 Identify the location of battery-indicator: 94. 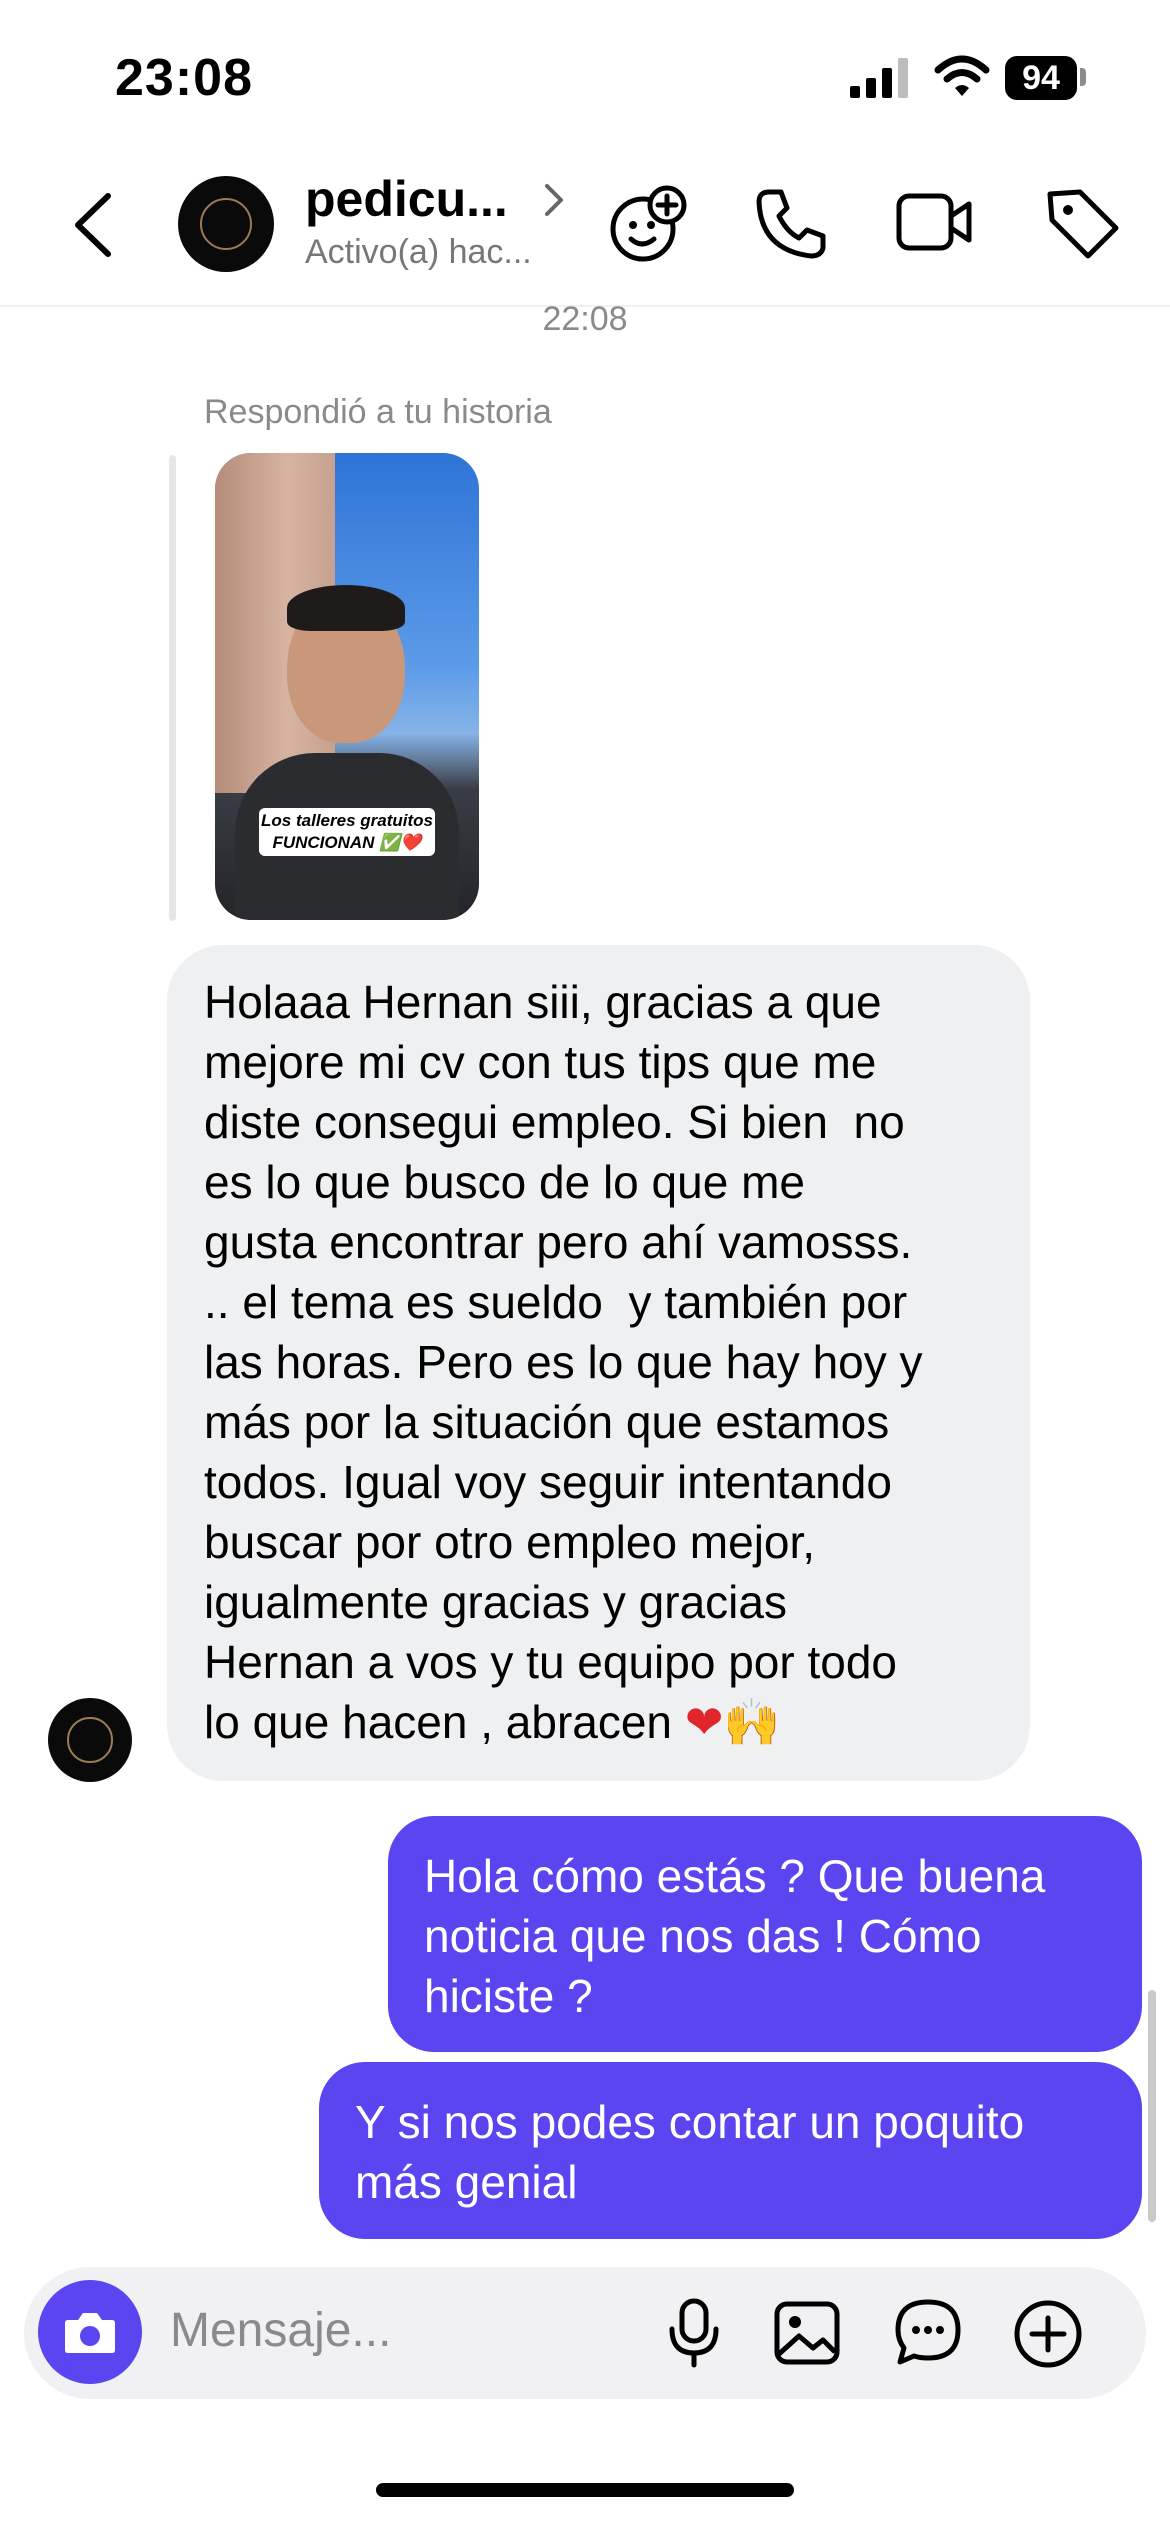
(1041, 78).